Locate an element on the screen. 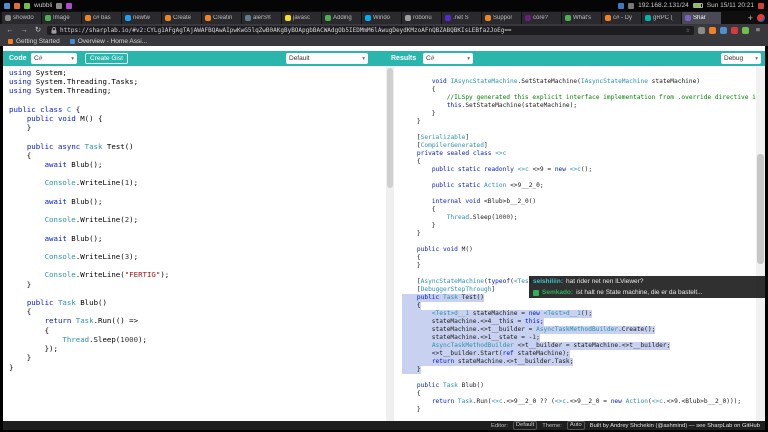 The height and width of the screenshot is (432, 768). theme-setting-value: Auto is located at coordinates (575, 425).